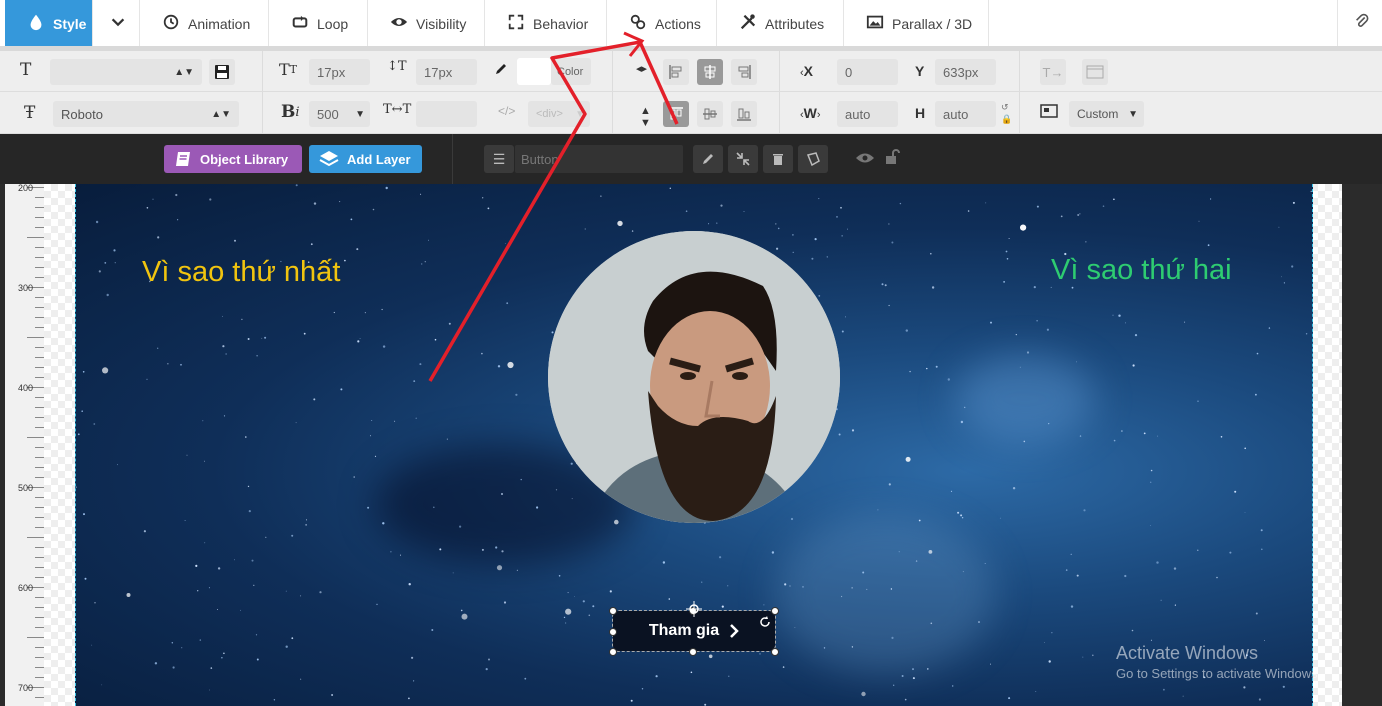 The height and width of the screenshot is (706, 1382). Describe the element at coordinates (1095, 72) in the screenshot. I see `layout-button` at that location.